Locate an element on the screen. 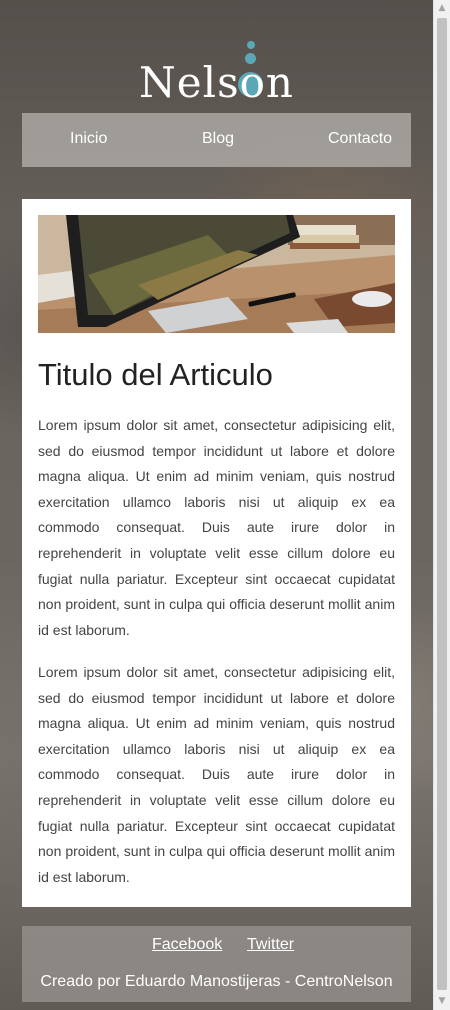 The height and width of the screenshot is (1010, 450). nav-item-blog: Blog is located at coordinates (218, 139).